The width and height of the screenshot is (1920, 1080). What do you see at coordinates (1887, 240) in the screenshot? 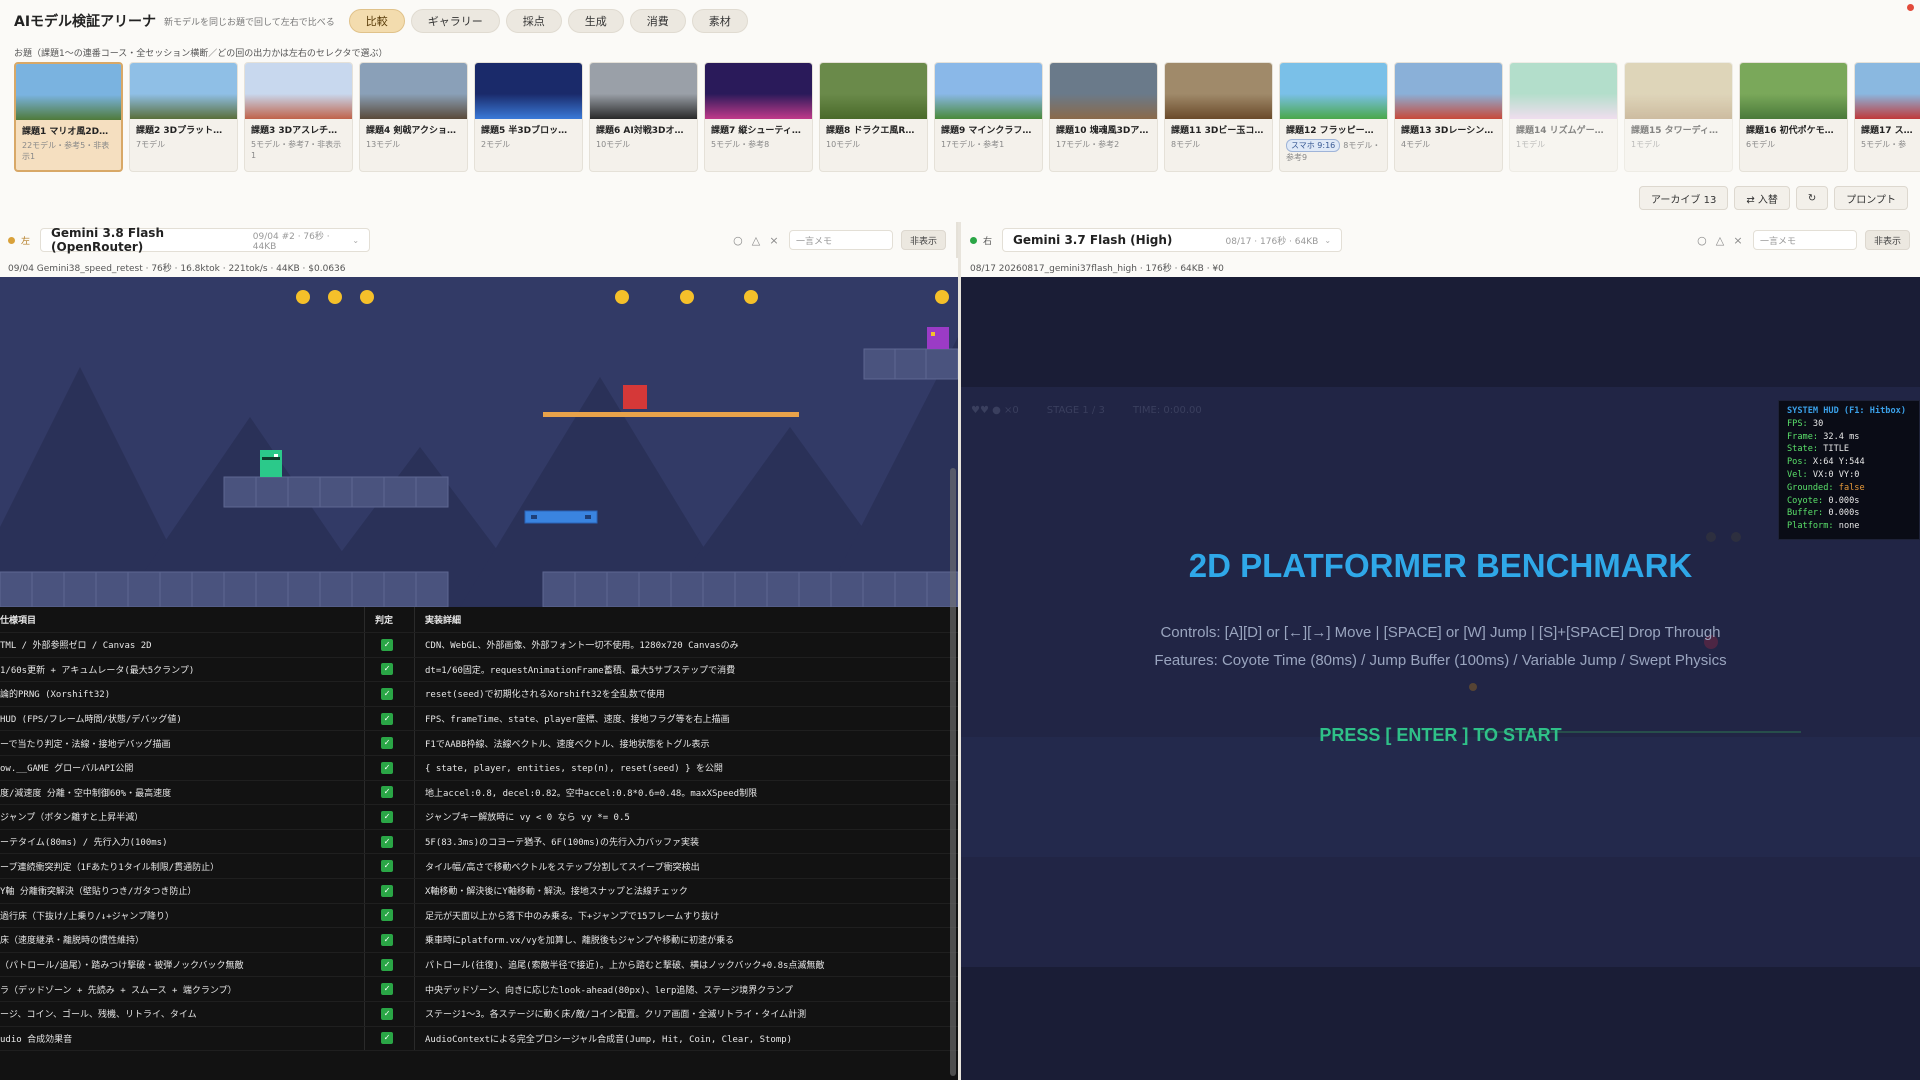
I see `right-hide-button: 非表示` at bounding box center [1887, 240].